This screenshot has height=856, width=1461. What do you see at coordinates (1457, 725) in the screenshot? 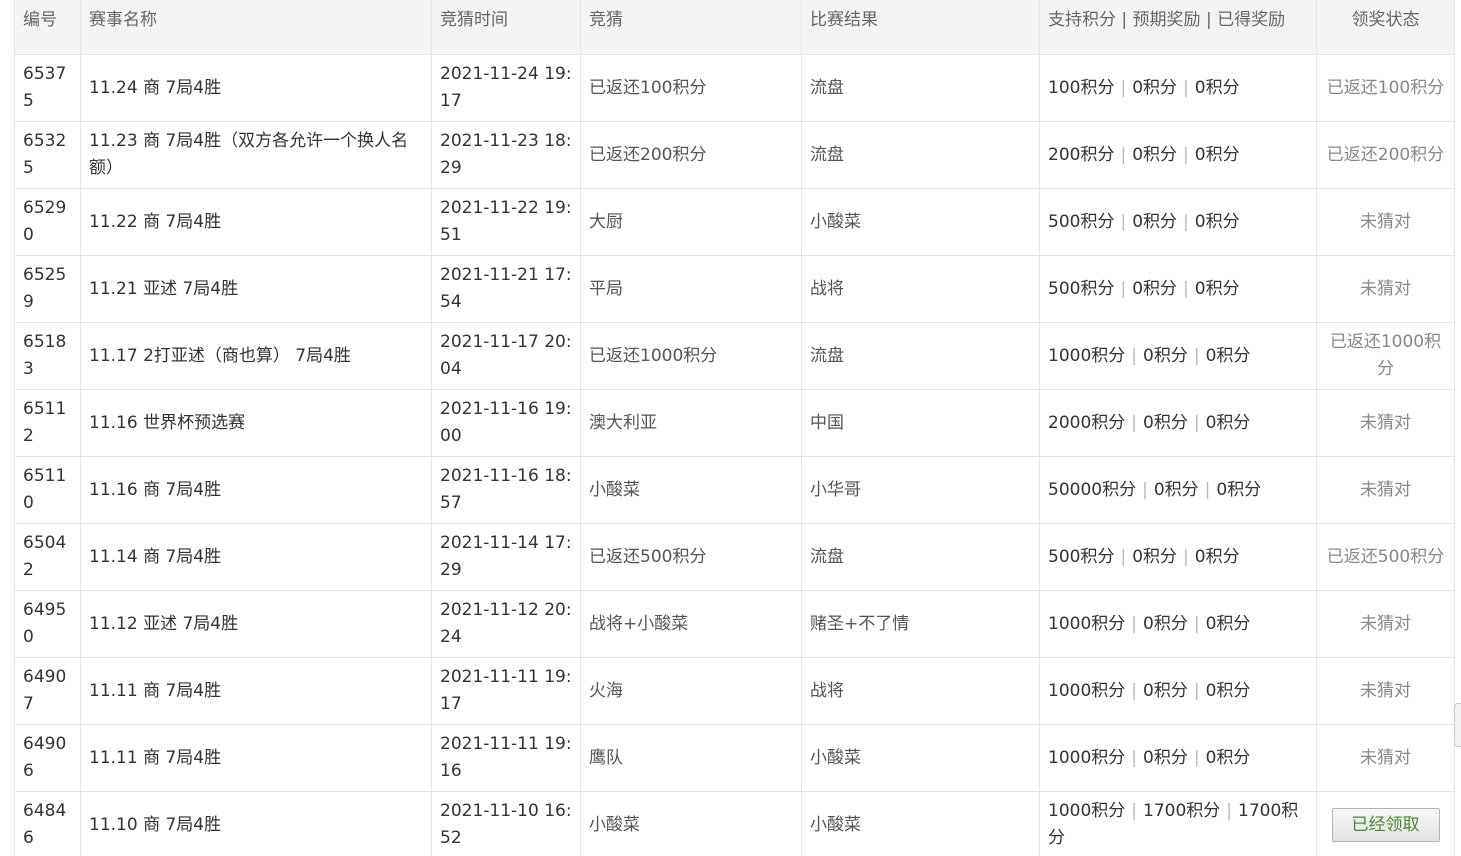
I see `side-scroll-handle` at bounding box center [1457, 725].